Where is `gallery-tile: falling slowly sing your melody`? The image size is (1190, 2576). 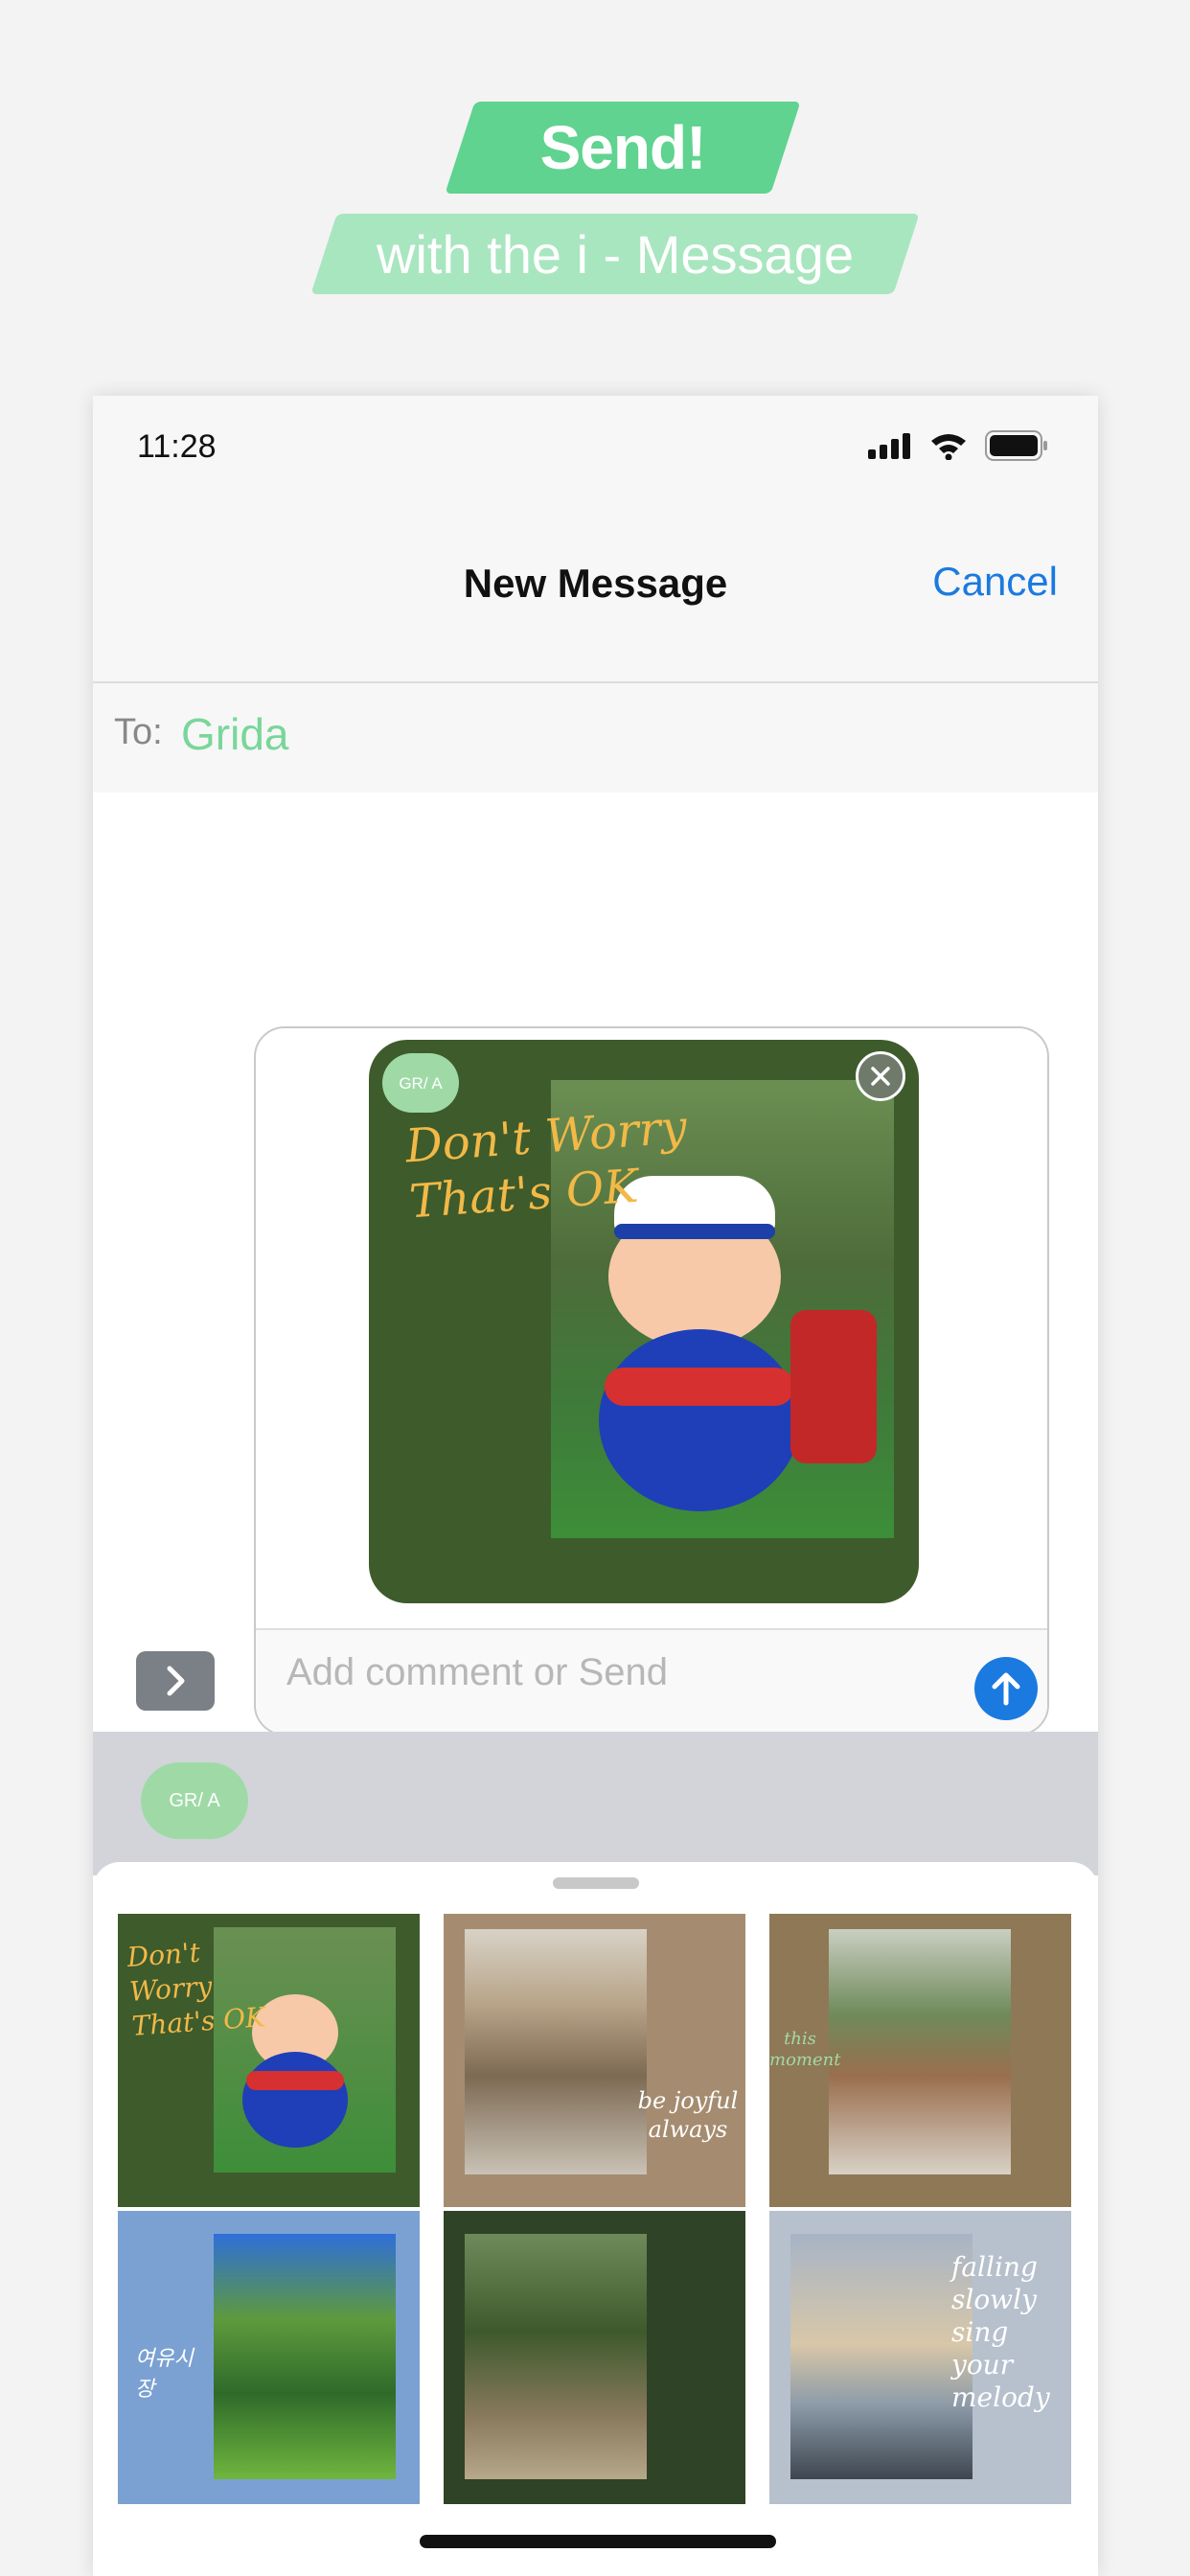 gallery-tile: falling slowly sing your melody is located at coordinates (920, 2357).